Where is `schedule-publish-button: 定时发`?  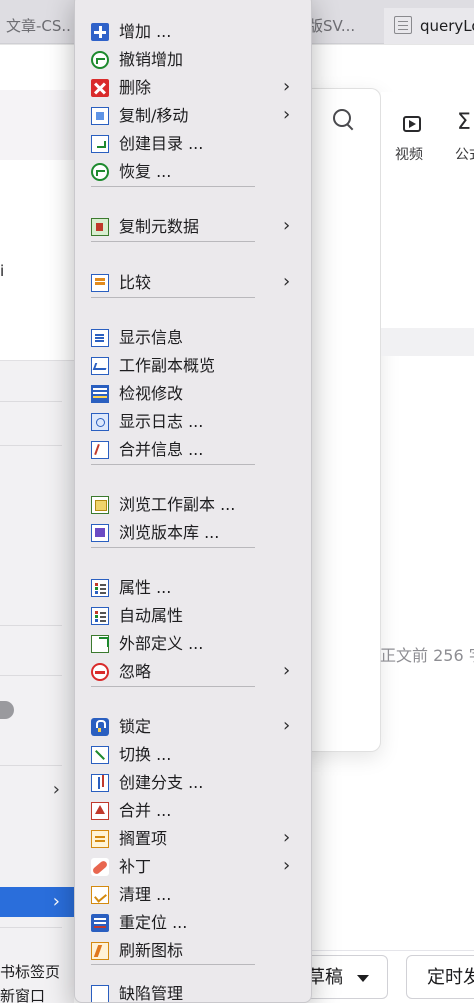
schedule-publish-button: 定时发 is located at coordinates (440, 977).